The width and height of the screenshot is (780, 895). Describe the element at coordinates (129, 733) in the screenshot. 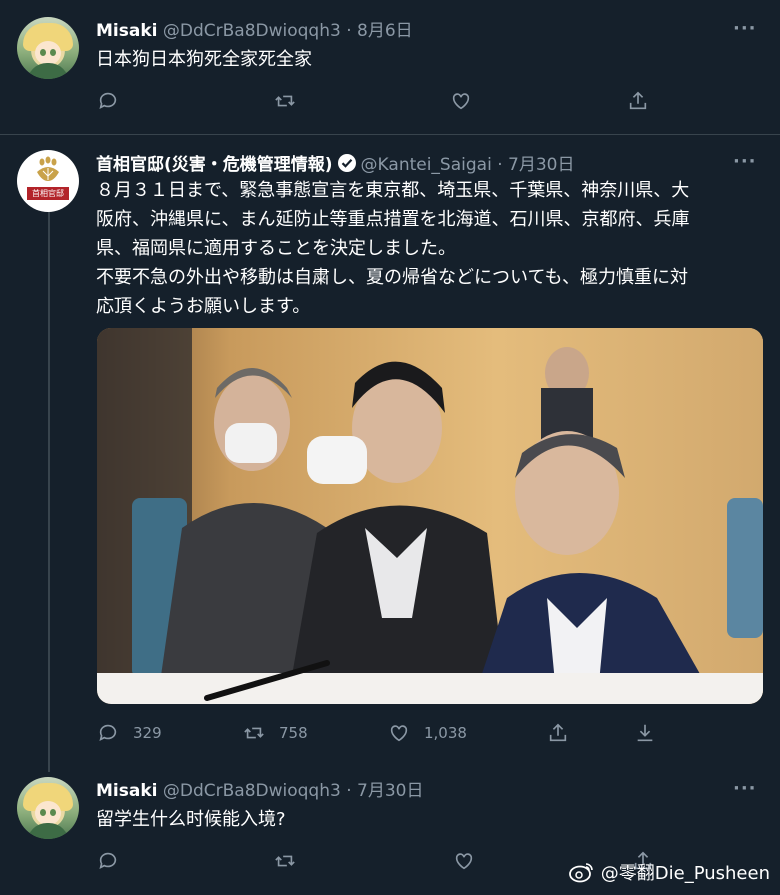

I see `reply-button: 329` at that location.